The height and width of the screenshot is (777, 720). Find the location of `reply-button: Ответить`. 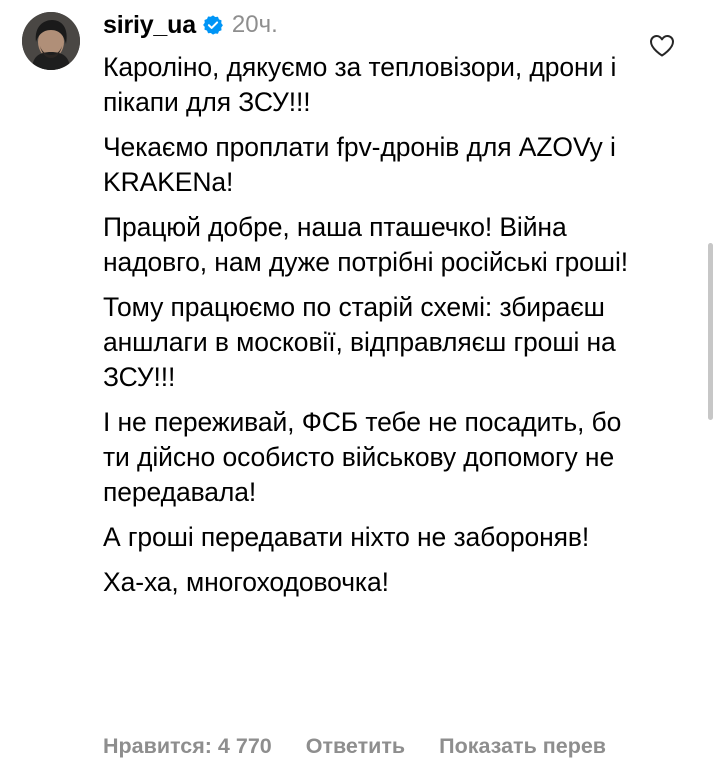

reply-button: Ответить is located at coordinates (355, 746).